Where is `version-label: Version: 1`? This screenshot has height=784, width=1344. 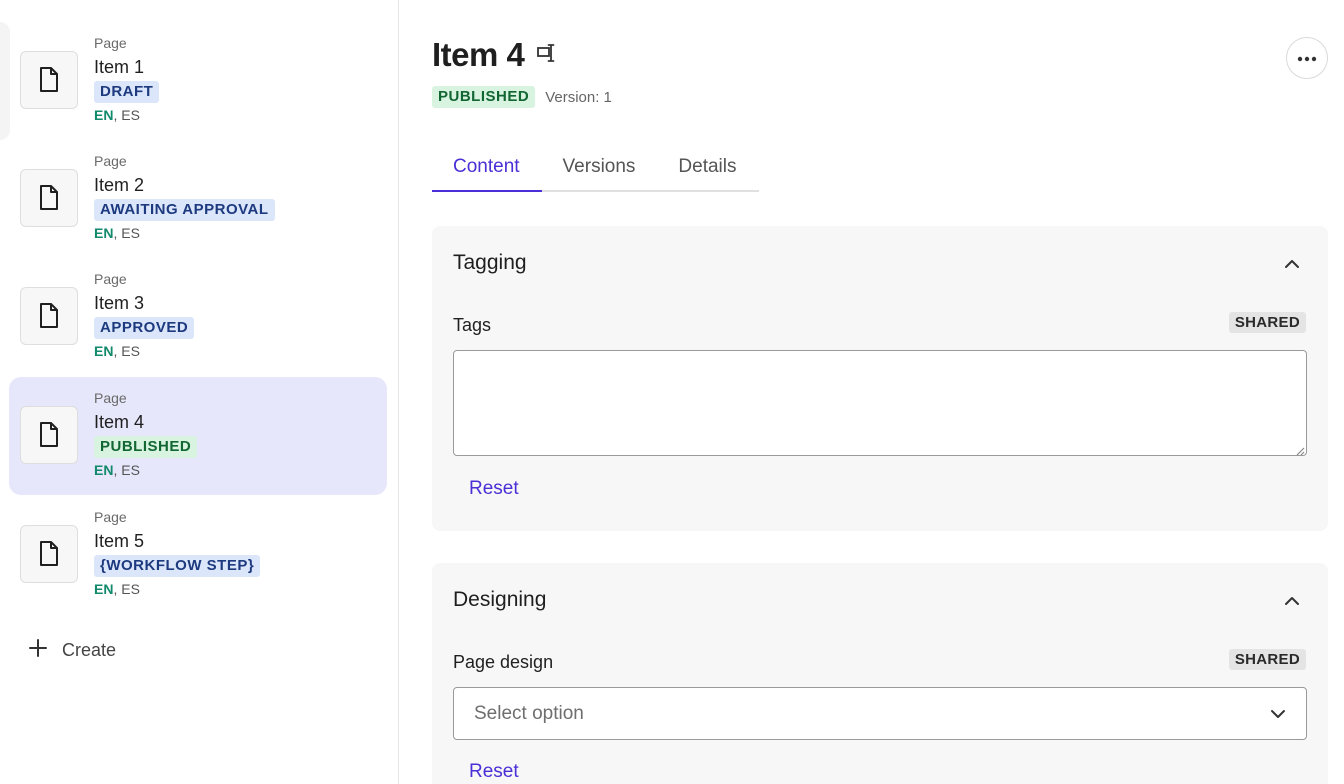
version-label: Version: 1 is located at coordinates (578, 97).